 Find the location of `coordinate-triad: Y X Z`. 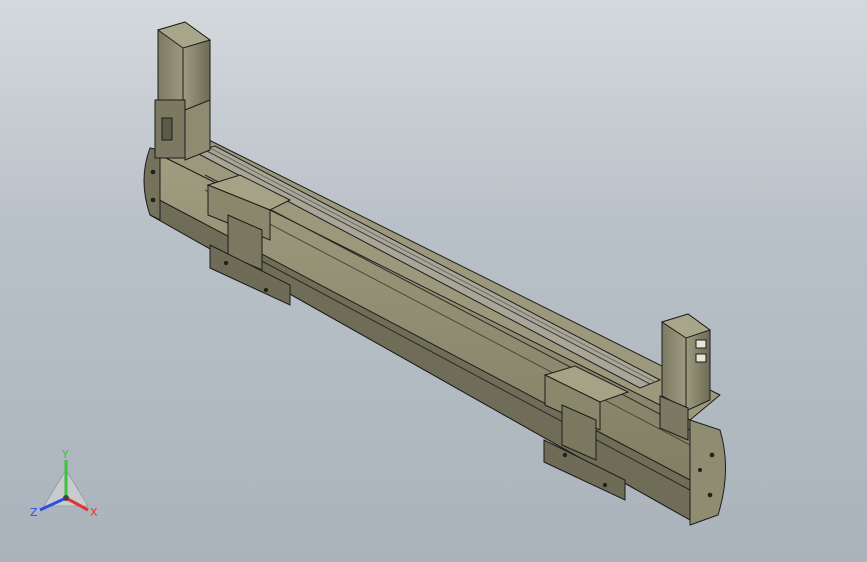

coordinate-triad: Y X Z is located at coordinates (64, 483).